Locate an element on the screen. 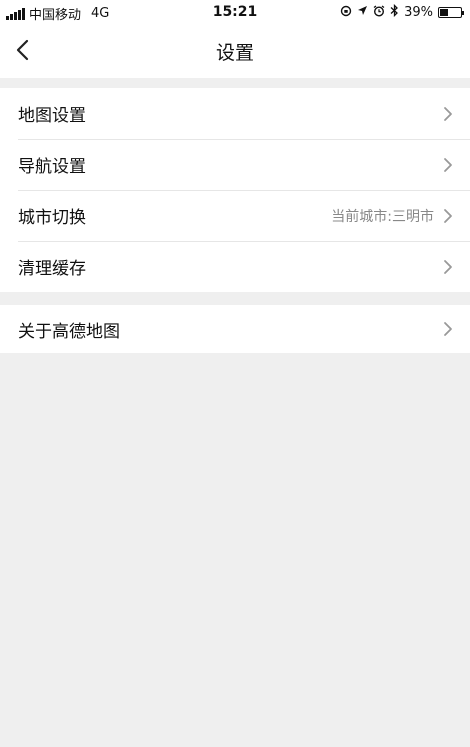 The width and height of the screenshot is (470, 747). settings-item-label: 关于高德地图 is located at coordinates (69, 331).